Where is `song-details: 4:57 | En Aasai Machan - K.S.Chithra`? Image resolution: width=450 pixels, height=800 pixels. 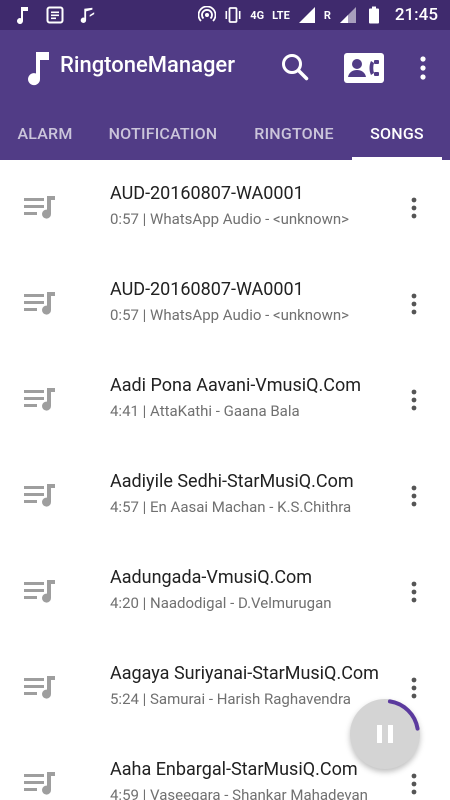
song-details: 4:57 | En Aasai Machan - K.S.Chithra is located at coordinates (231, 507).